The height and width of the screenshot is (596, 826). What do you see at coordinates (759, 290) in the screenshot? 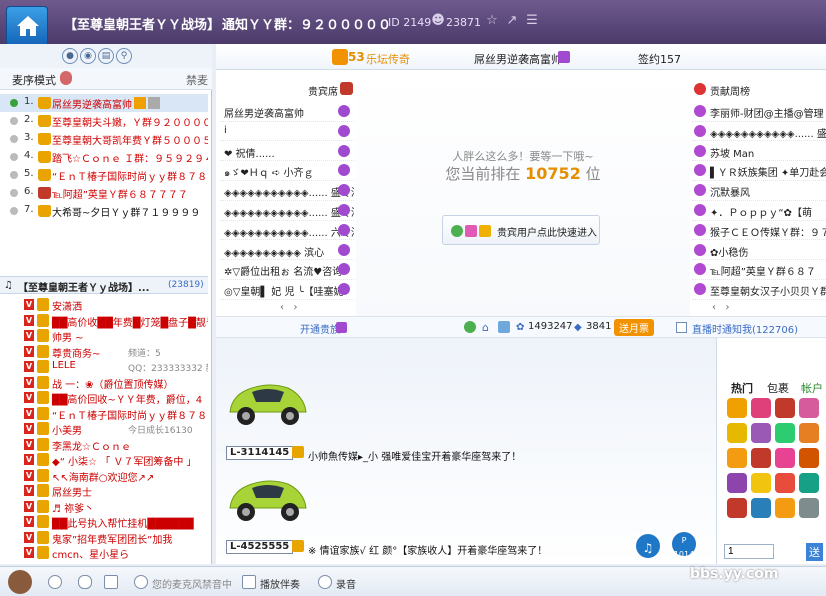
I see `contributor-row: 至尊皇朝女汉子小贝贝Ｙ群` at bounding box center [759, 290].